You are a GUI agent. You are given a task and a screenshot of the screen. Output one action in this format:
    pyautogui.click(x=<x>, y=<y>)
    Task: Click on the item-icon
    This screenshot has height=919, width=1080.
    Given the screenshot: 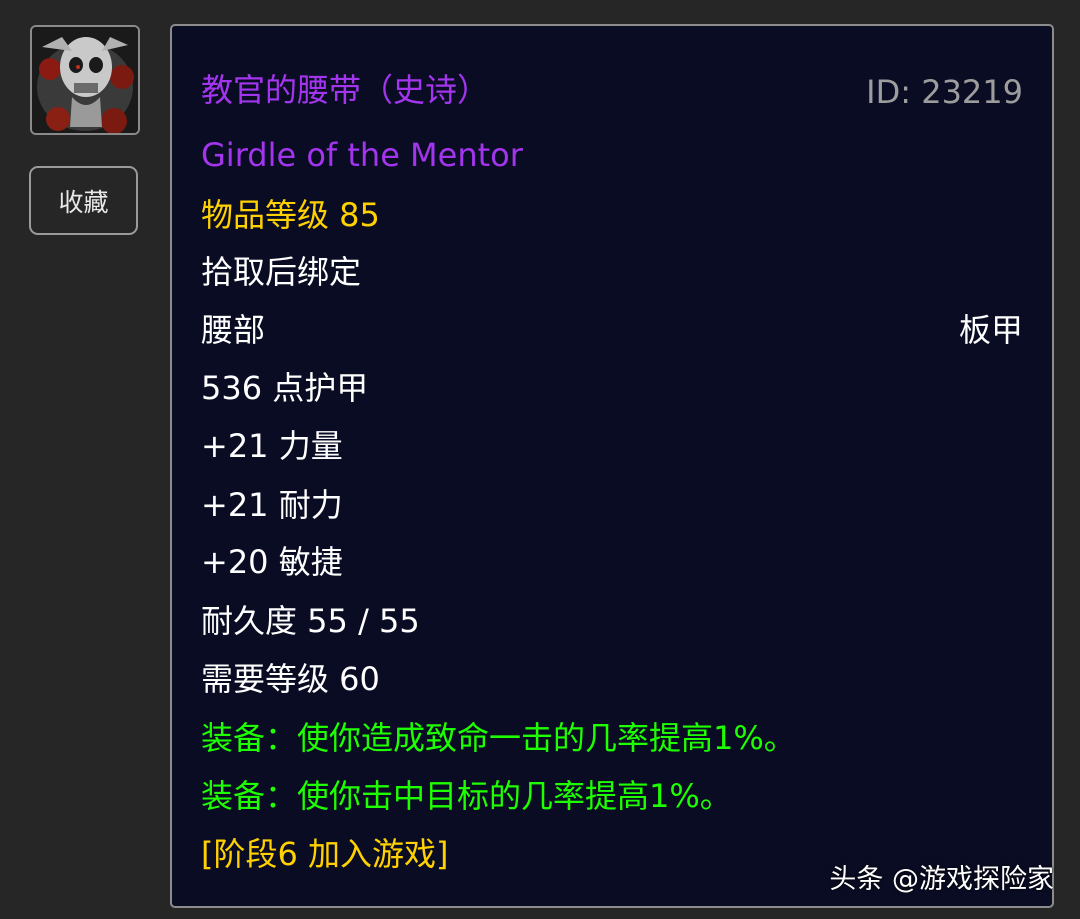 What is the action you would take?
    pyautogui.click(x=85, y=80)
    